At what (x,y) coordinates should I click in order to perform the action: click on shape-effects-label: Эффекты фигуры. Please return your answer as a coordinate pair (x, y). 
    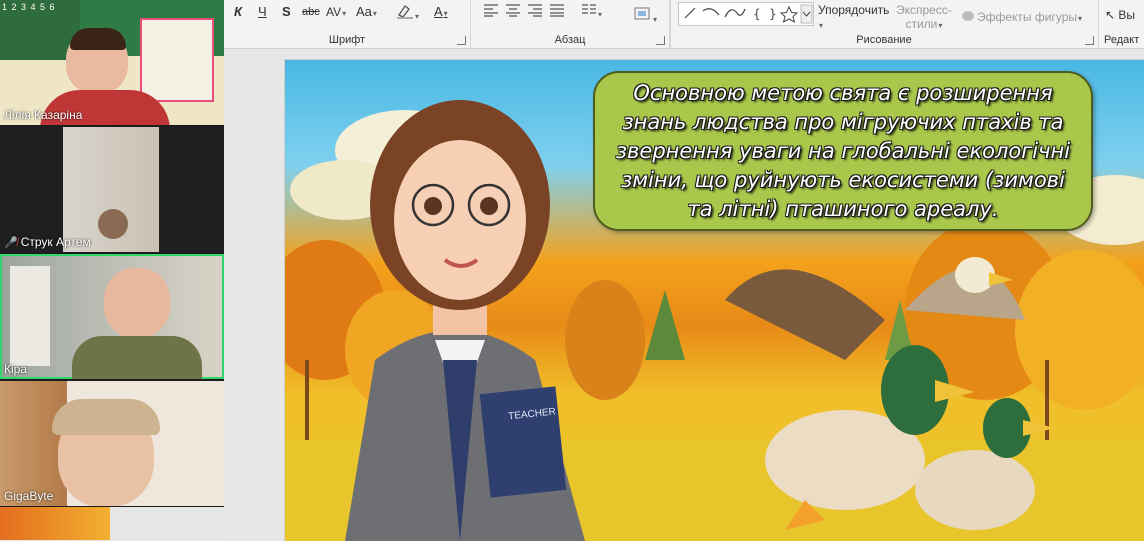
    Looking at the image, I should click on (1027, 17).